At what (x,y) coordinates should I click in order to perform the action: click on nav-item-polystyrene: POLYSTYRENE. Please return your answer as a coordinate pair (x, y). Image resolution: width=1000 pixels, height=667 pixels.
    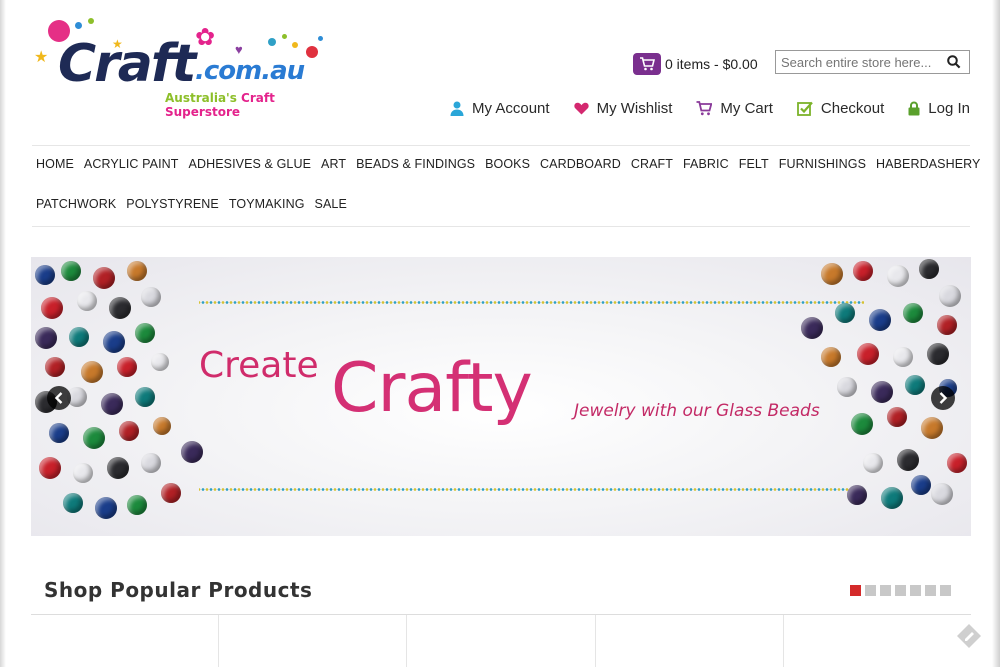
    Looking at the image, I should click on (172, 204).